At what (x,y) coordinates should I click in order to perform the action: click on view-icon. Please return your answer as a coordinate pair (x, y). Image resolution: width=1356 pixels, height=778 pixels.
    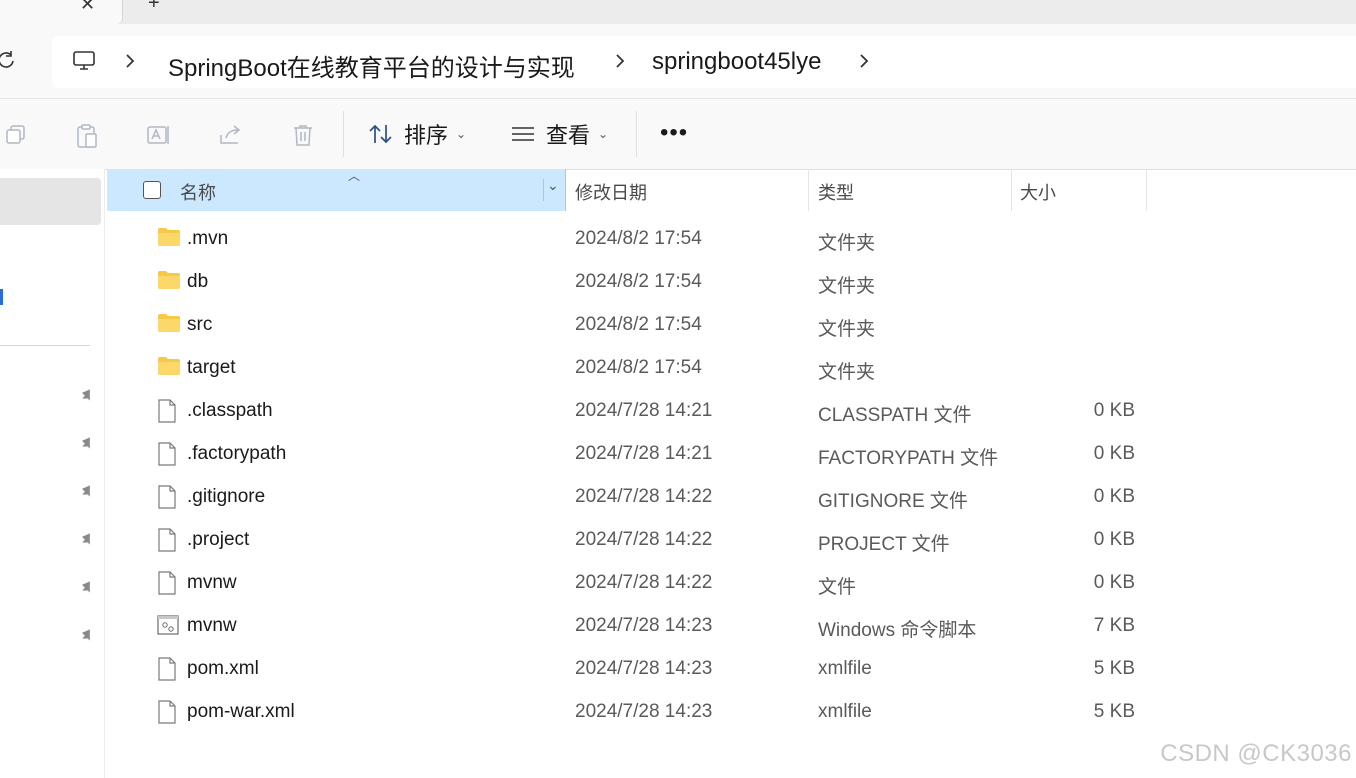
    Looking at the image, I should click on (523, 134).